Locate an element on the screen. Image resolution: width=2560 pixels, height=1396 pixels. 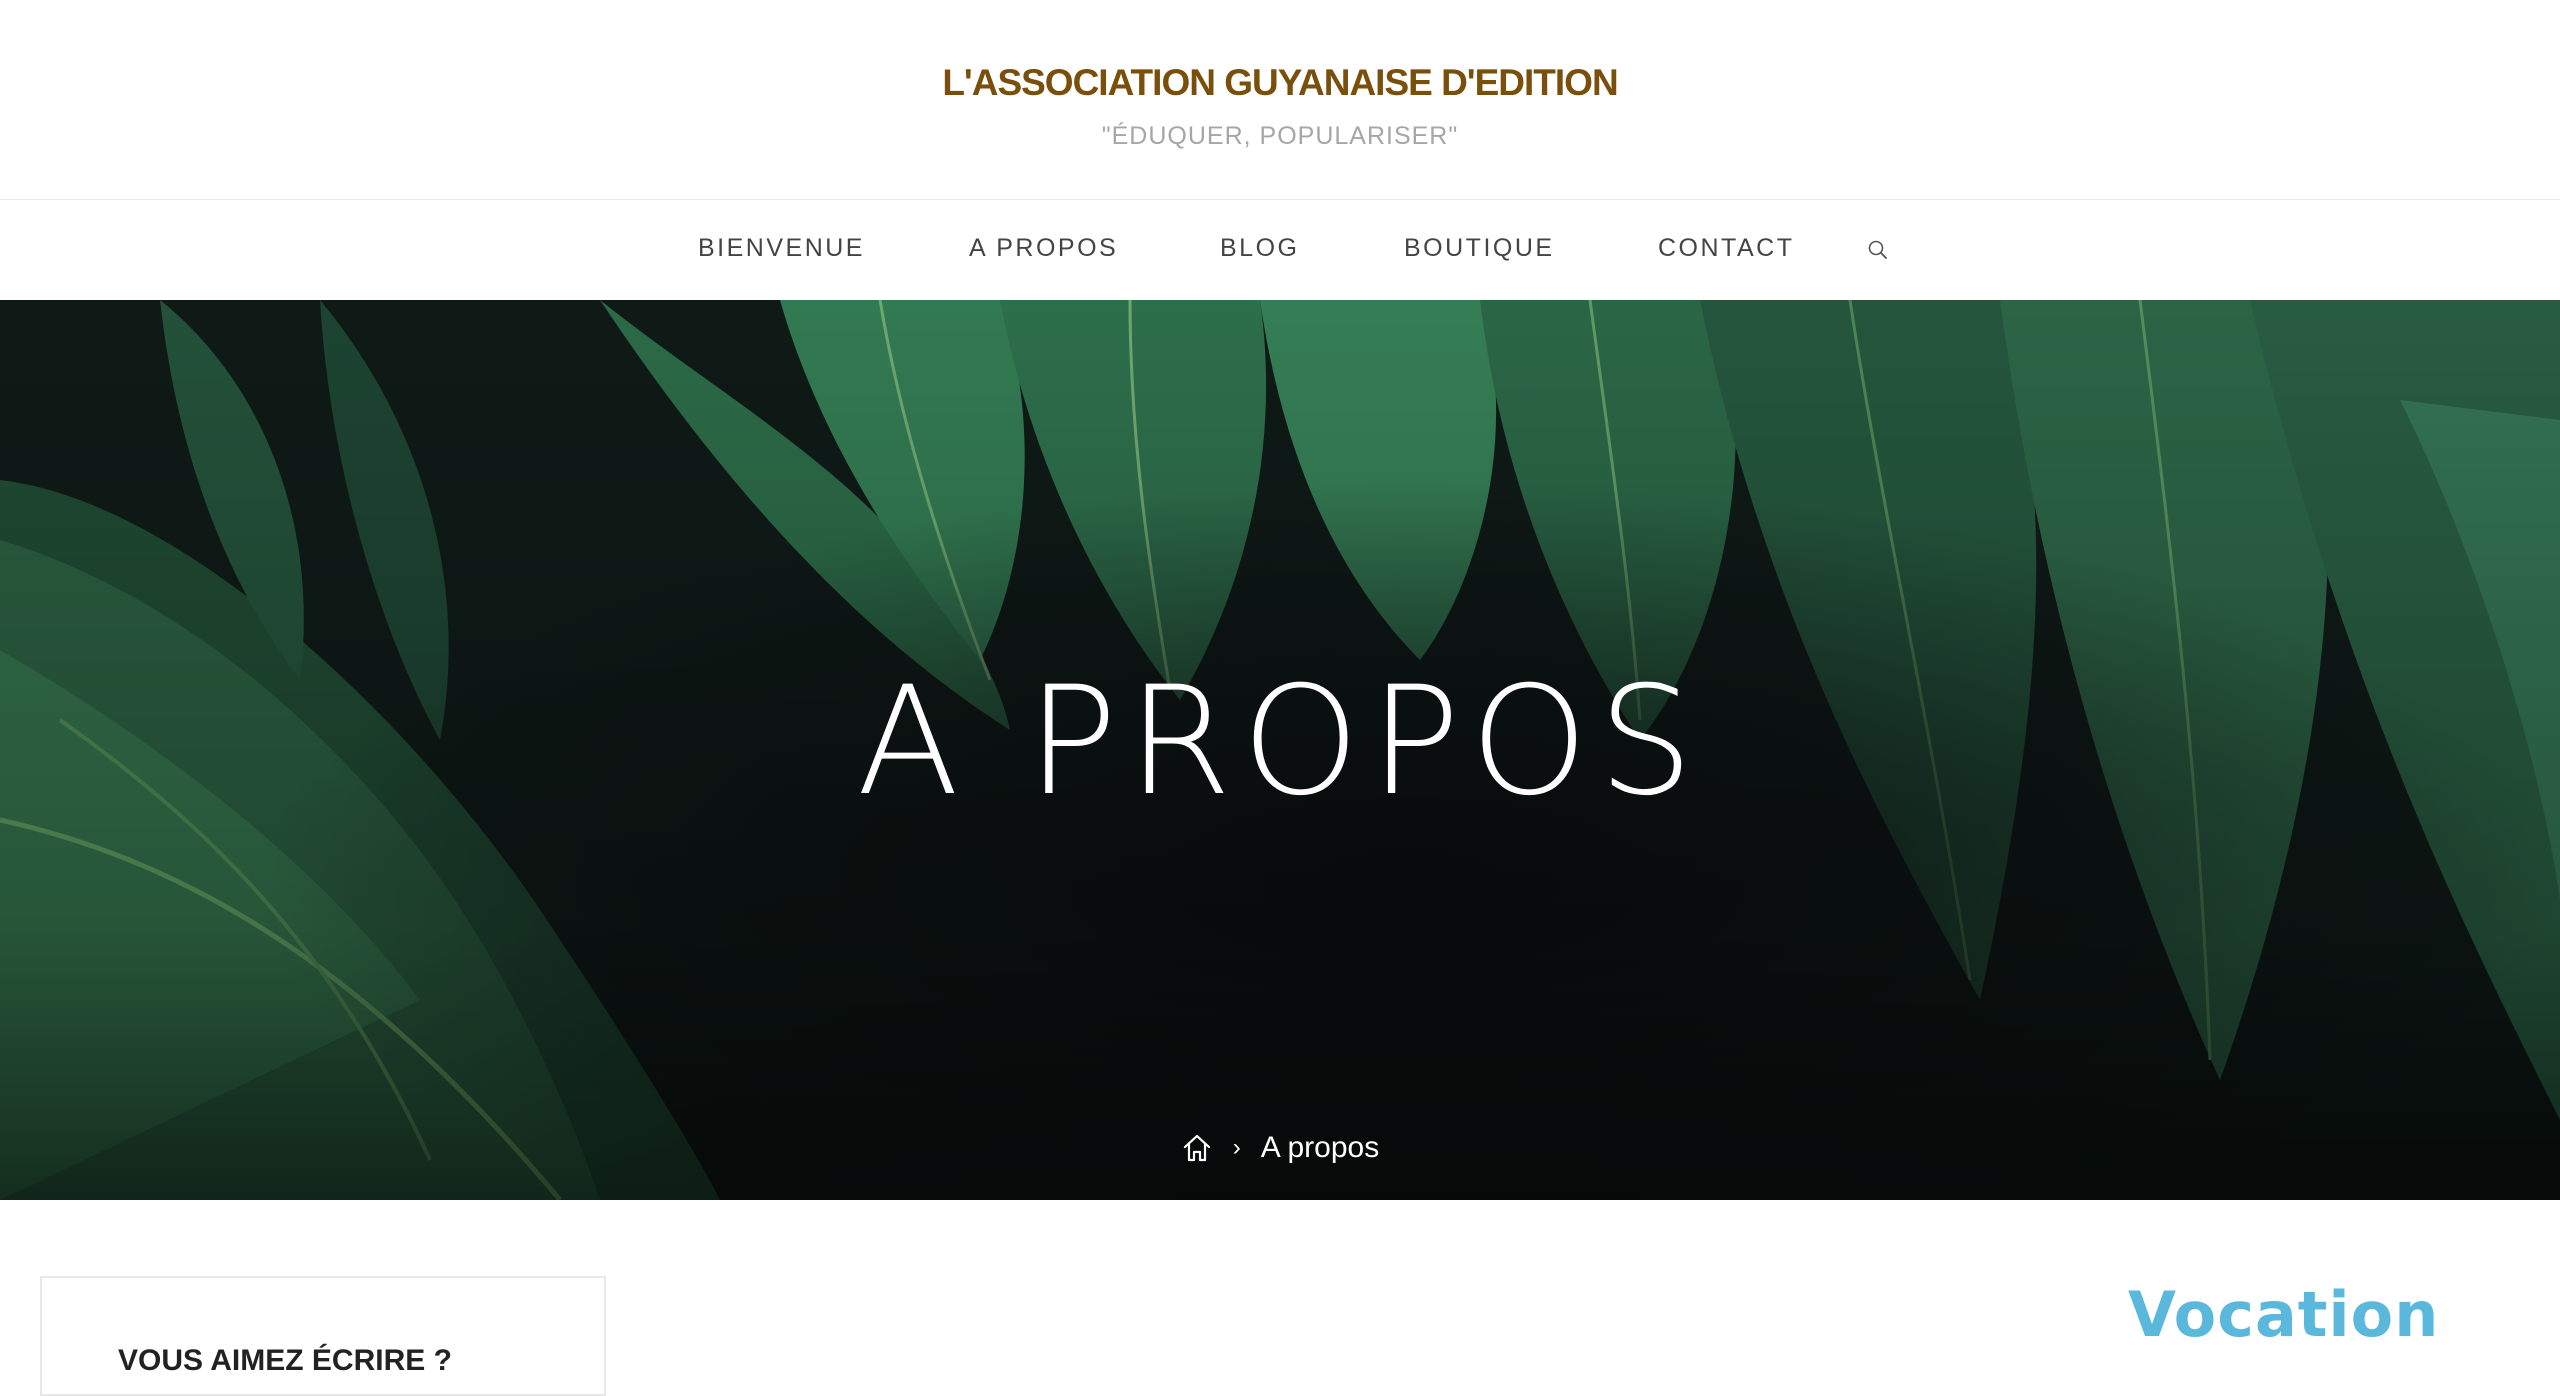
search-icon is located at coordinates (1878, 250).